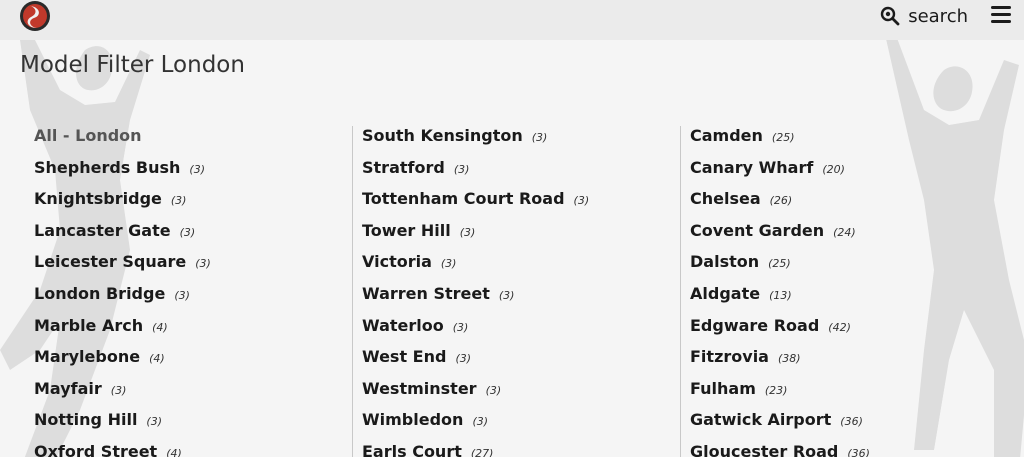  Describe the element at coordinates (938, 16) in the screenshot. I see `search-label: search` at that location.